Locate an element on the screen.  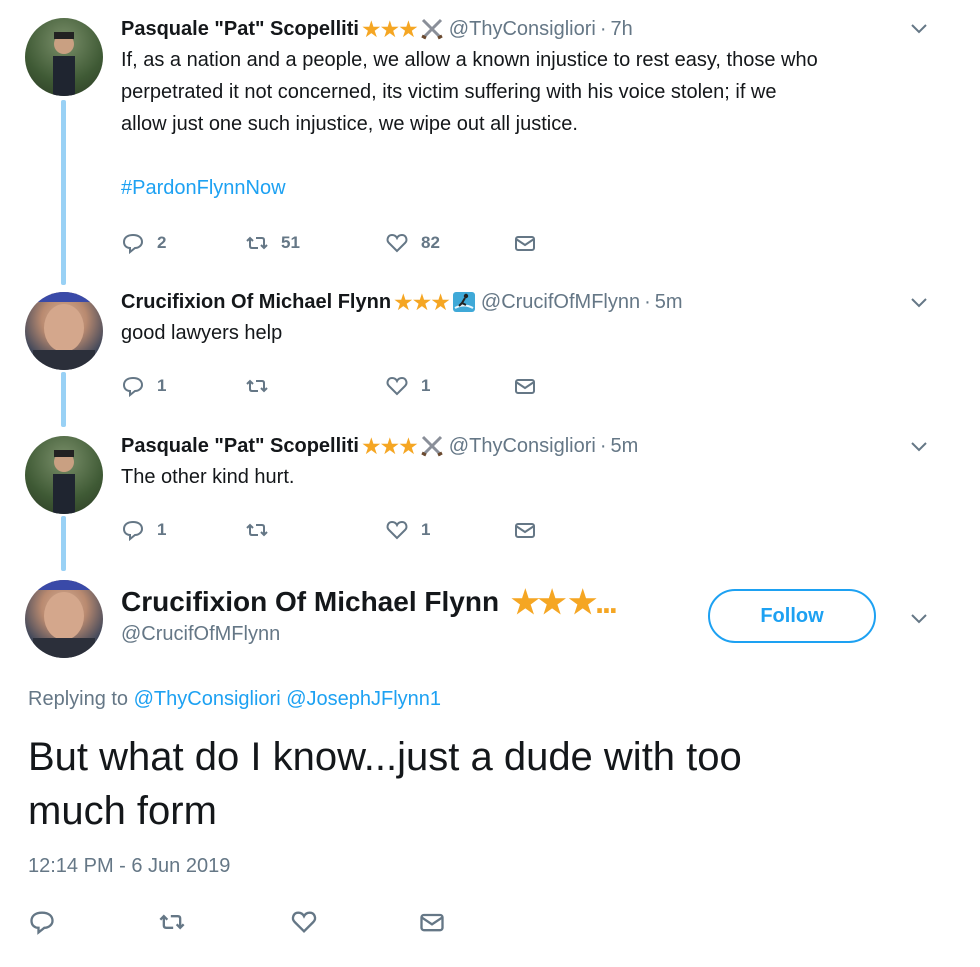
reply-button: 2 is located at coordinates (143, 243).